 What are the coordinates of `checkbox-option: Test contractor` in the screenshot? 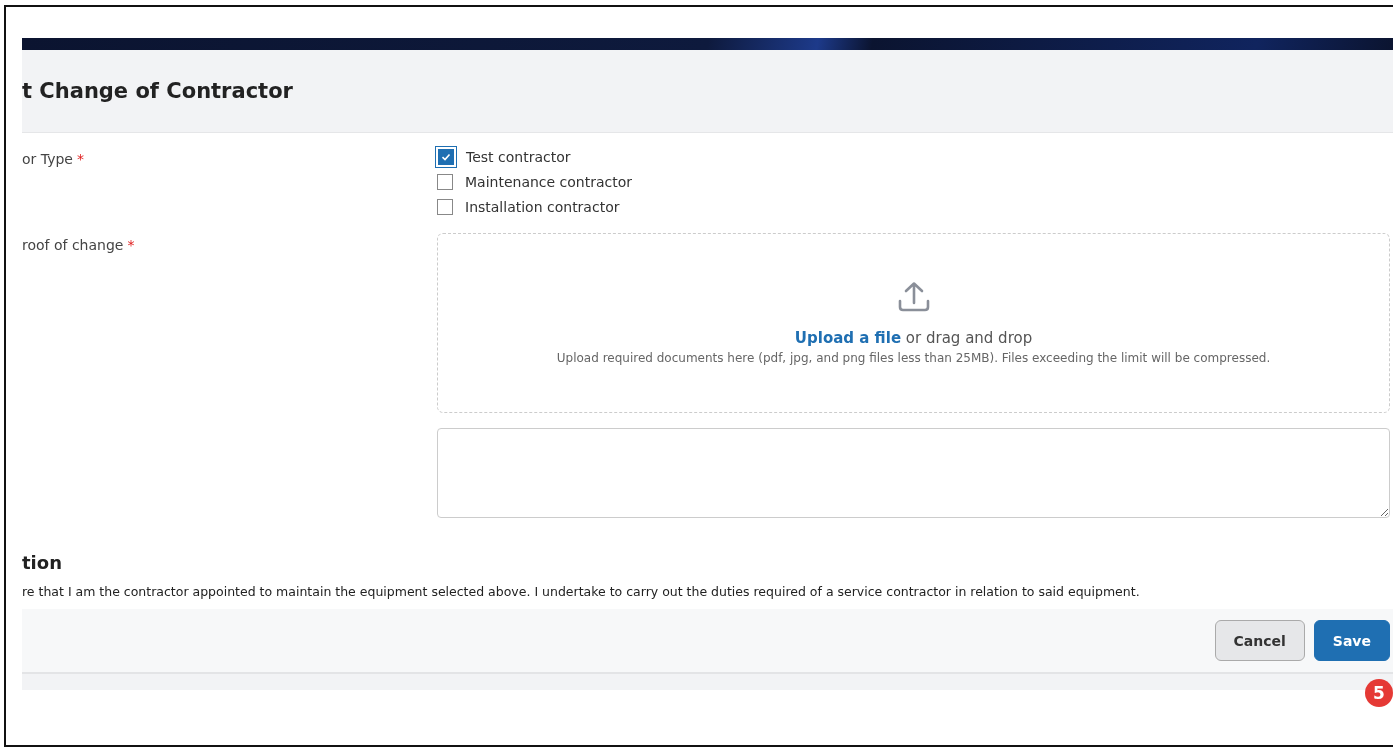 It's located at (913, 157).